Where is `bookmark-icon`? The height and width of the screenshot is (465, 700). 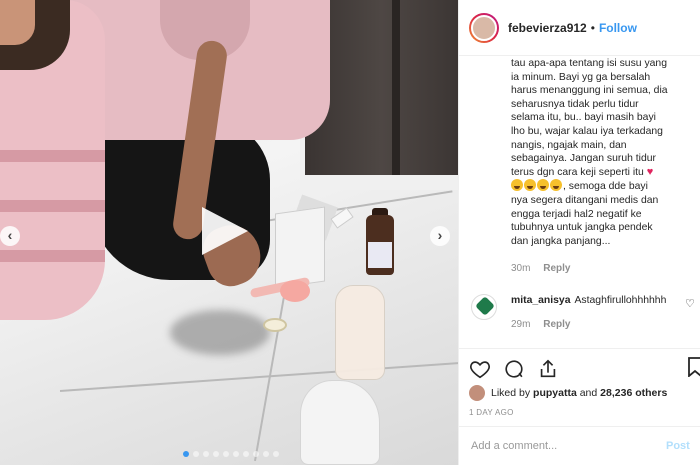 bookmark-icon is located at coordinates (693, 367).